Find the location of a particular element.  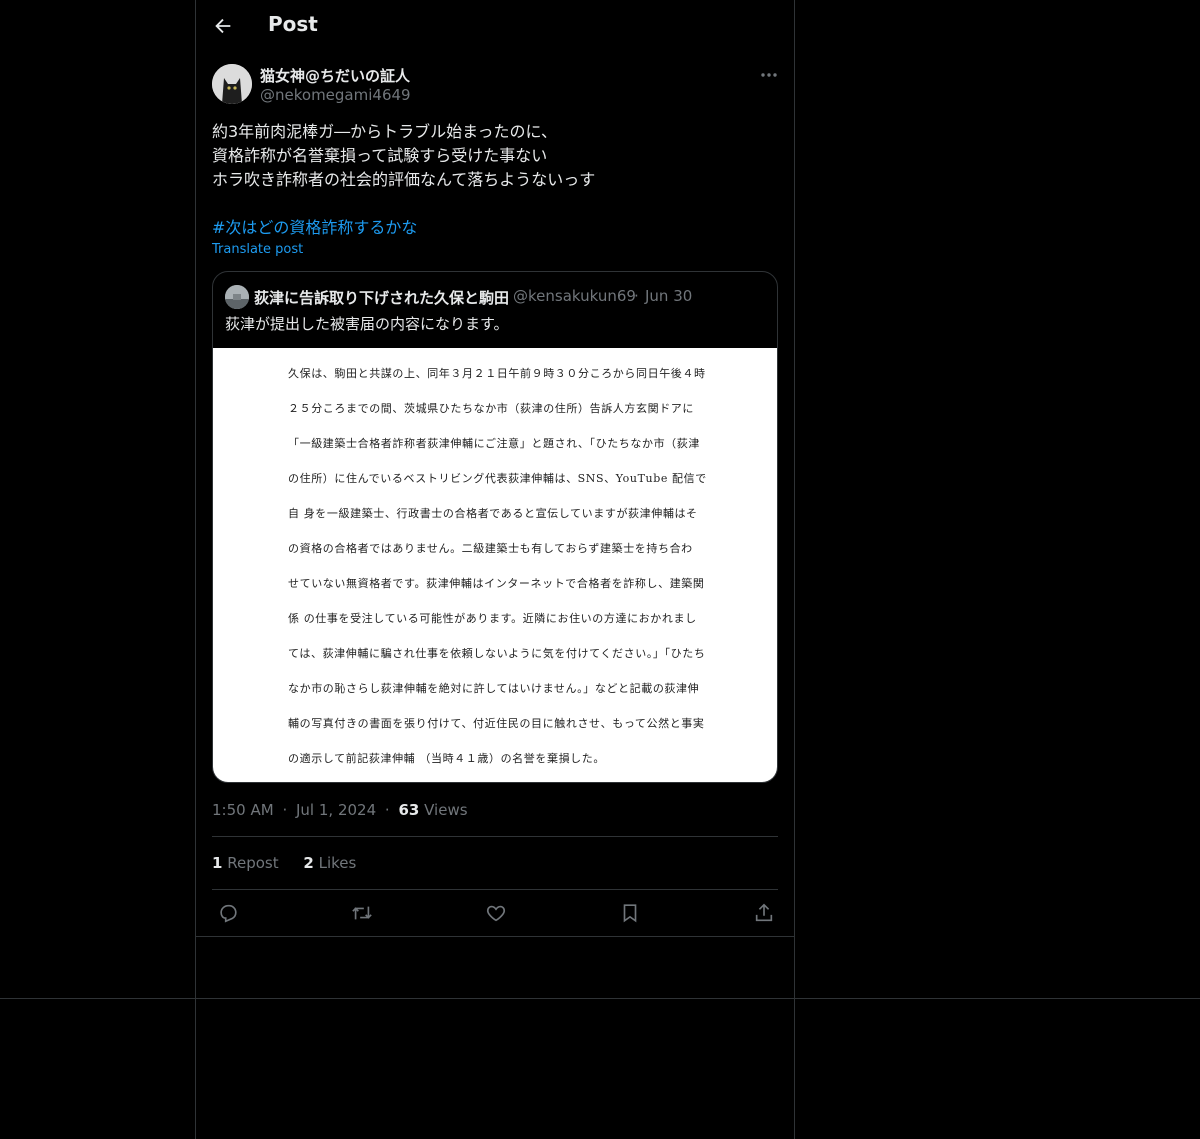

document-line: 自 身を一級建築士、行政書士の合格者であると宣伝していますが荻津伸輔はそ is located at coordinates (493, 513).